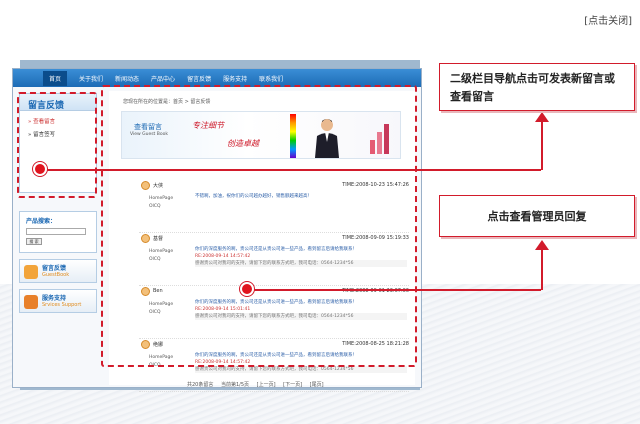 Image resolution: width=640 pixels, height=424 pixels. What do you see at coordinates (62, 305) in the screenshot?
I see `support-button-sub: Srvices Support` at bounding box center [62, 305].